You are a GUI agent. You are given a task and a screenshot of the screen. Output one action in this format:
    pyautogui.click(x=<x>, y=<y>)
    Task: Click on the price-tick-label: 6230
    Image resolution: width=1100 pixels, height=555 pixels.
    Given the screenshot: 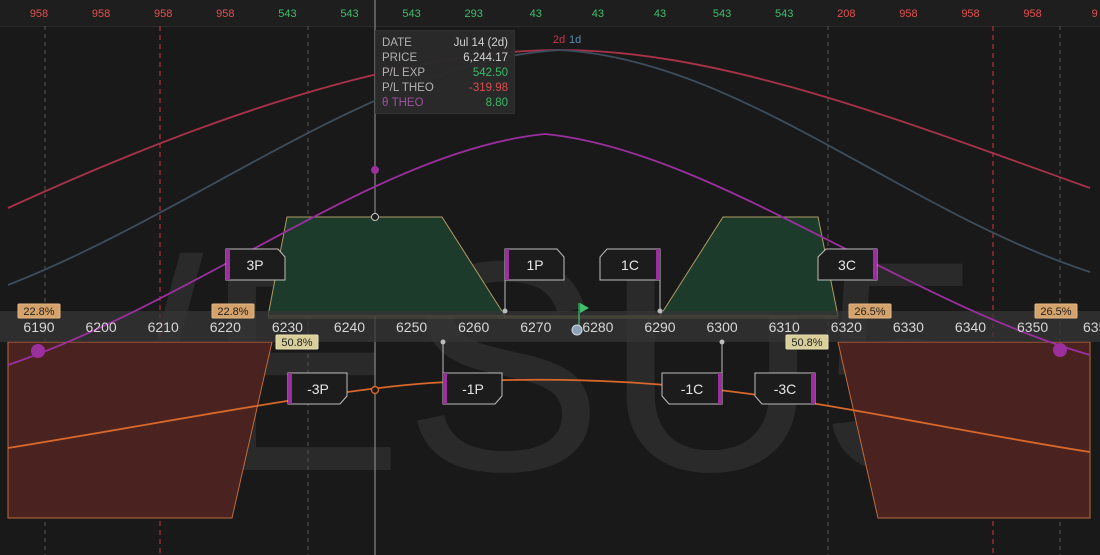 What is the action you would take?
    pyautogui.click(x=287, y=327)
    